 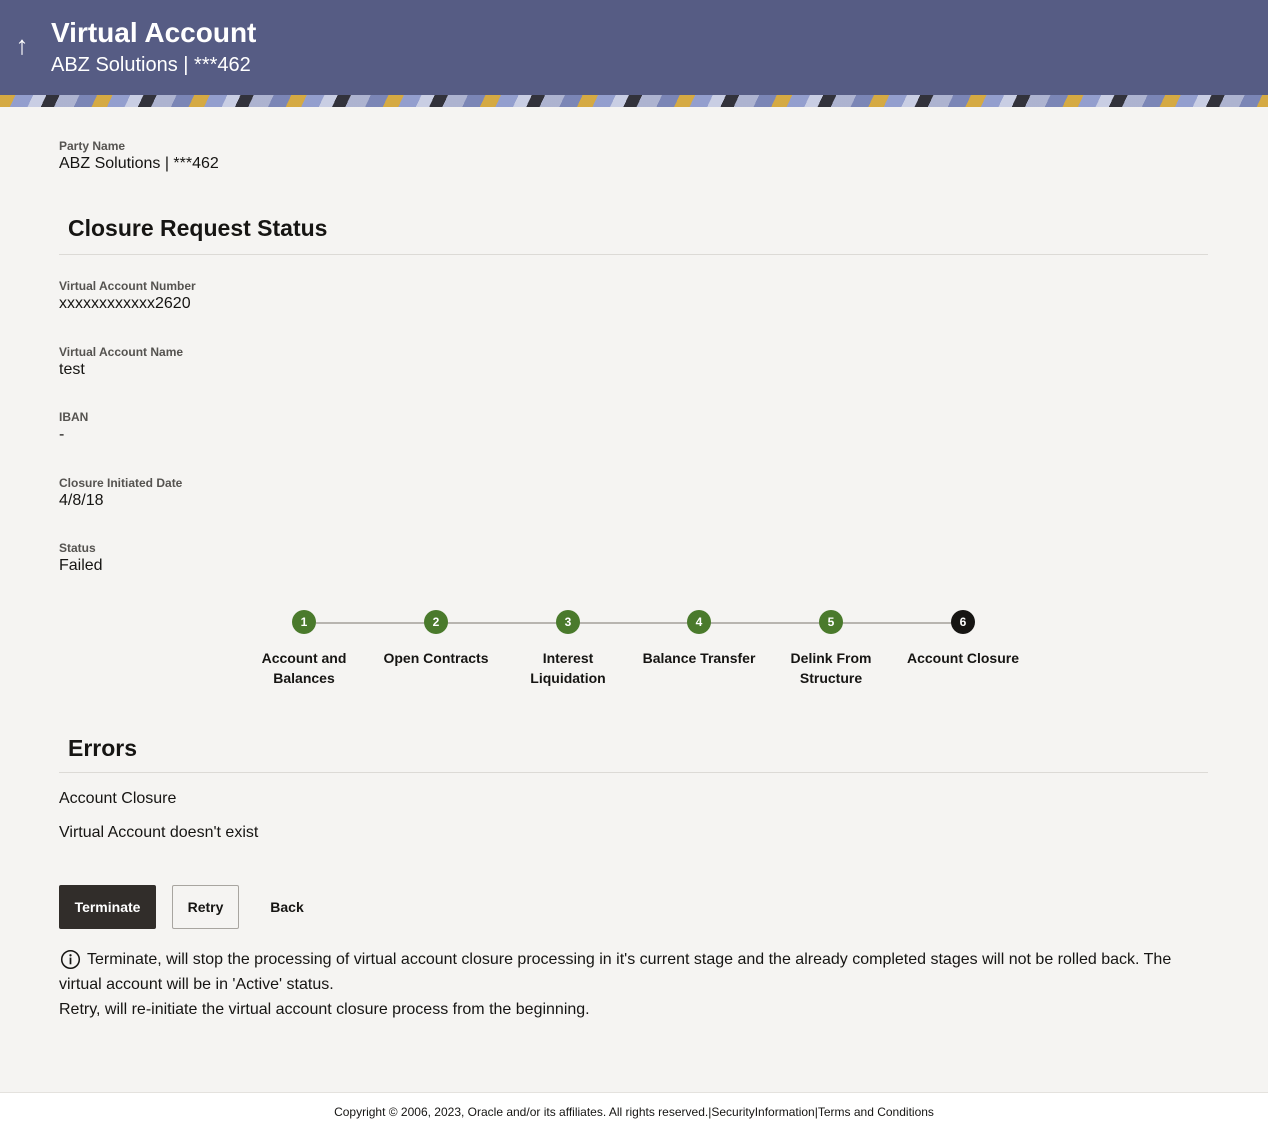 I want to click on back-button: Back, so click(x=287, y=907).